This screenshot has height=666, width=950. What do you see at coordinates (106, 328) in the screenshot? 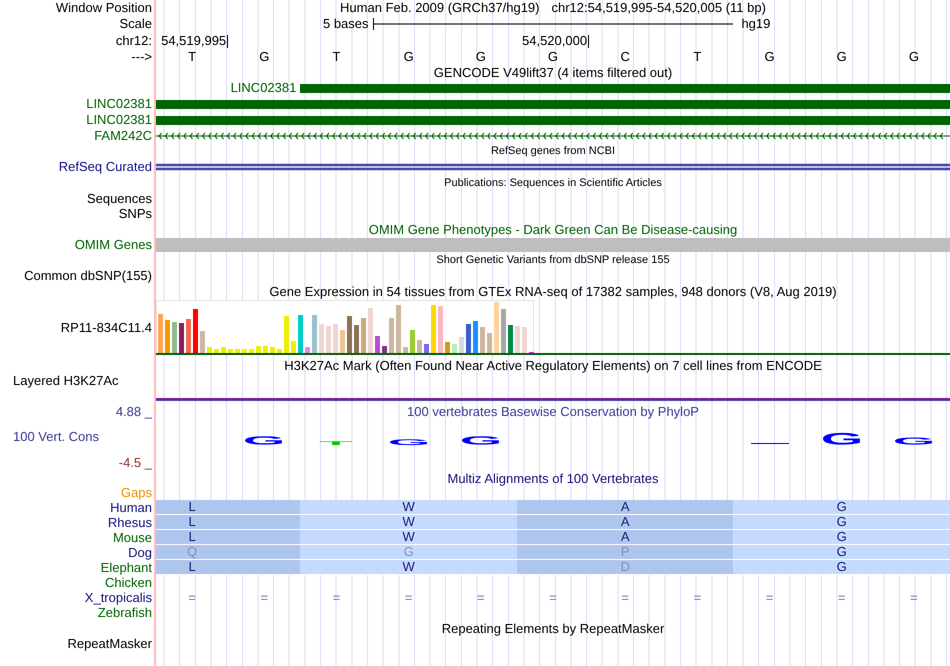
I see `track-label: RP11-834C11.4` at bounding box center [106, 328].